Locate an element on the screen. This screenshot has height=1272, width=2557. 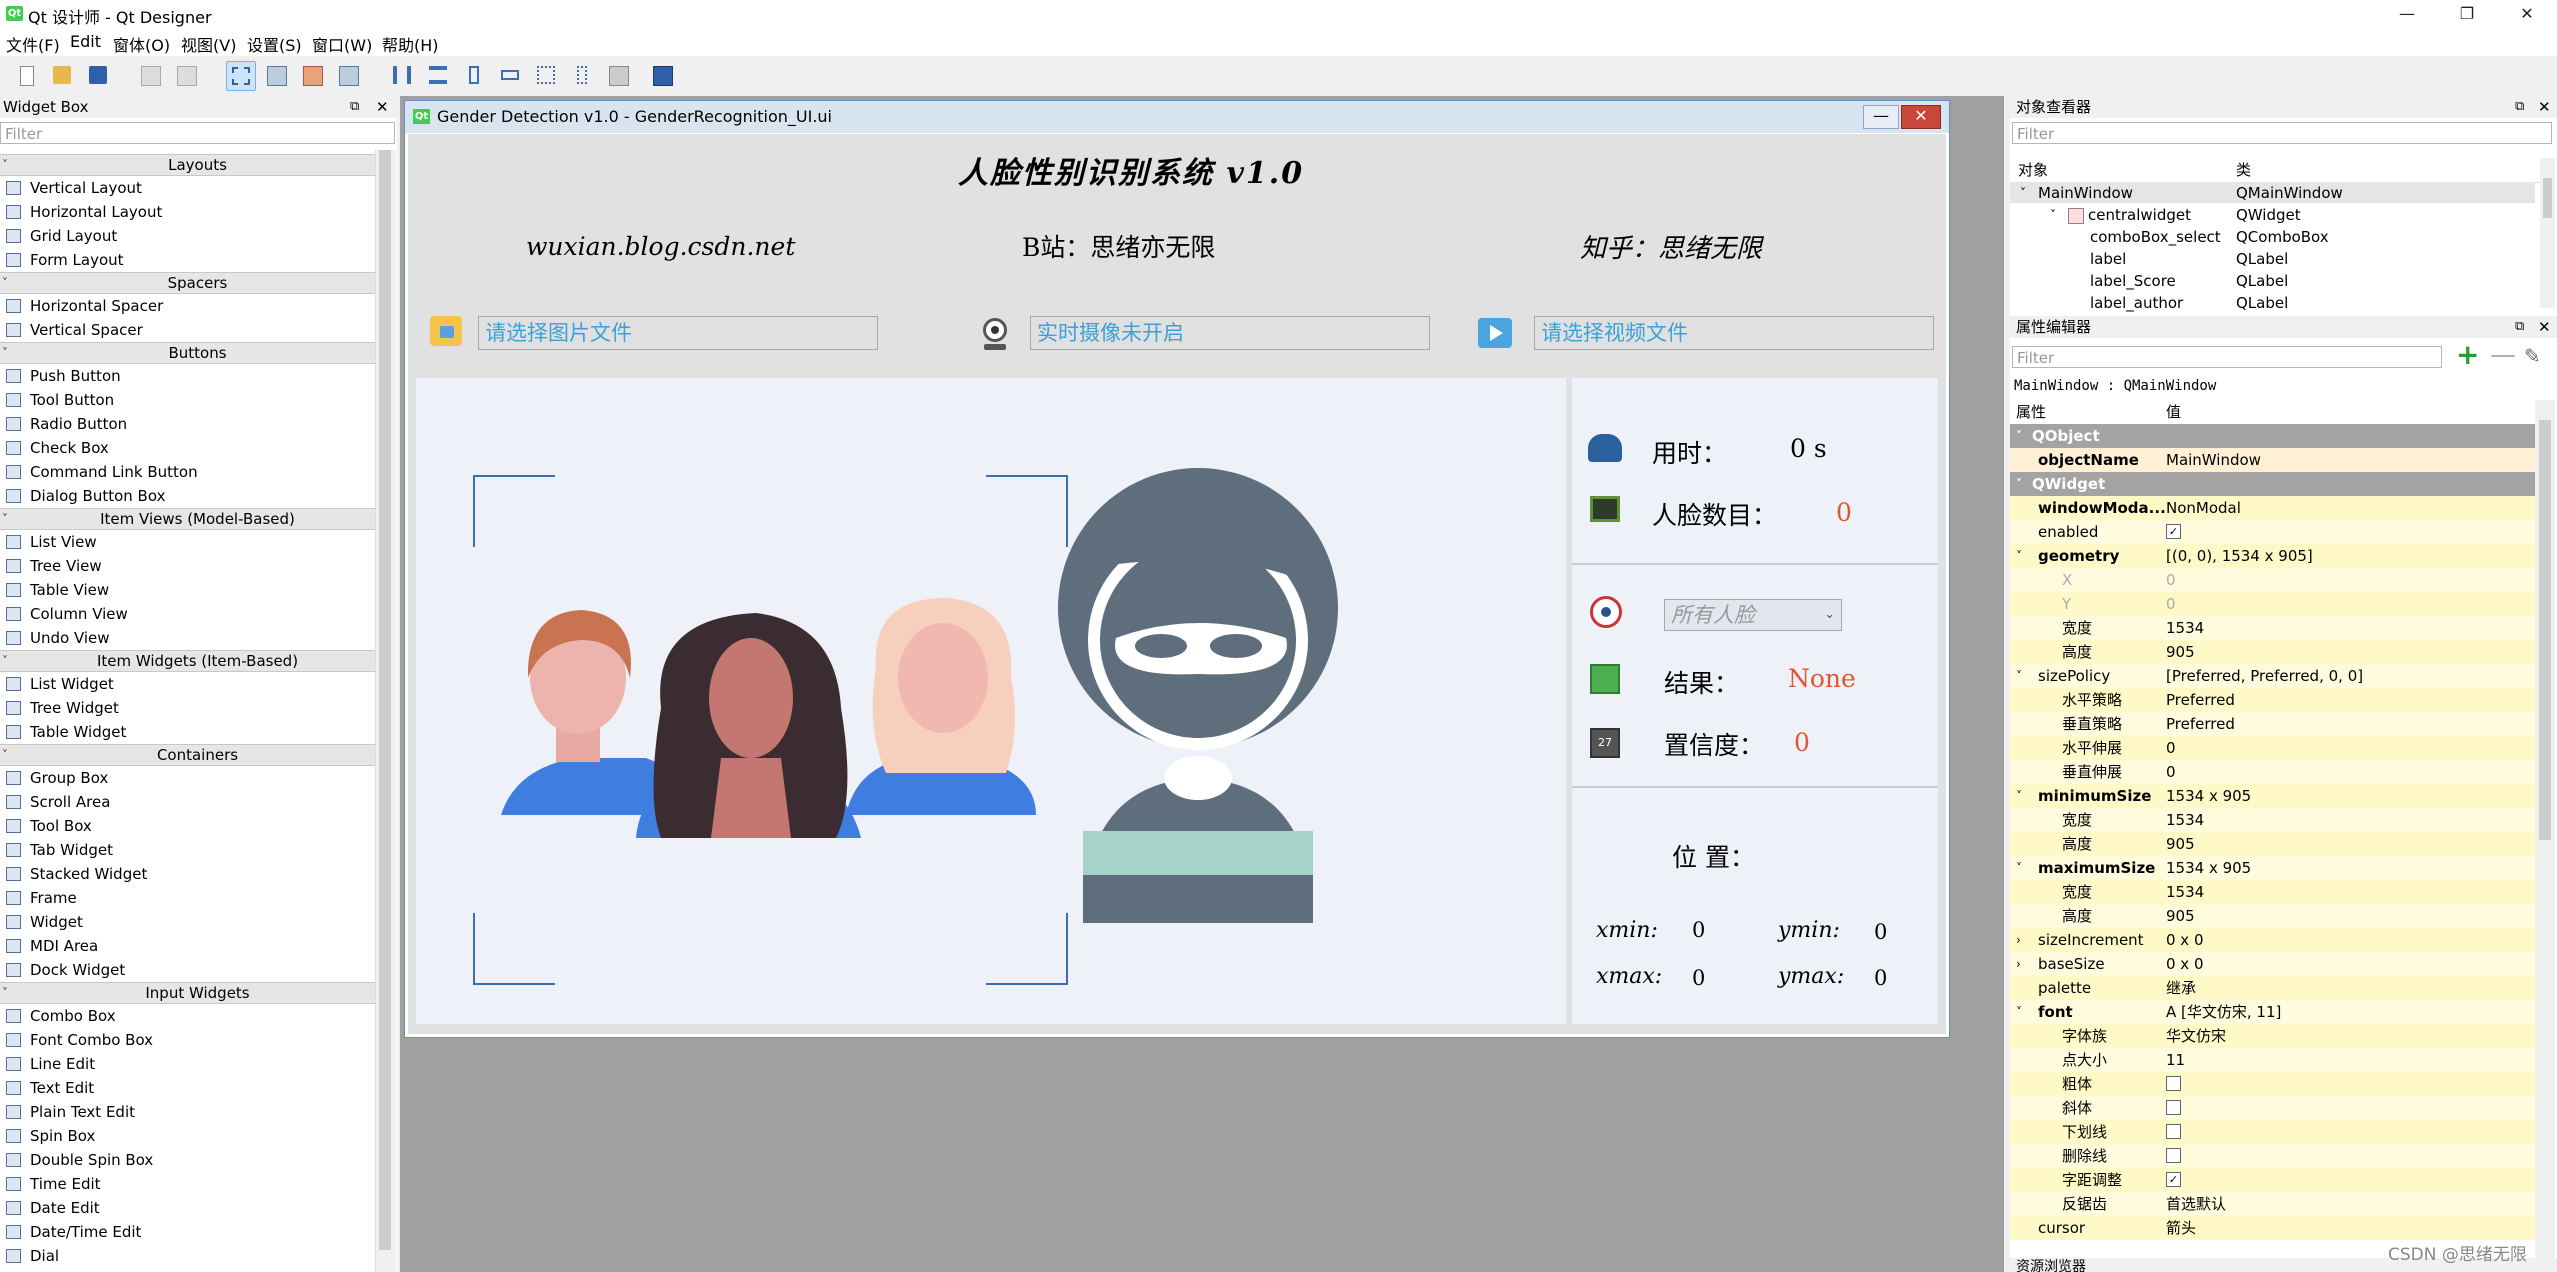
property-row: 点大小 11 is located at coordinates (2272, 1060).